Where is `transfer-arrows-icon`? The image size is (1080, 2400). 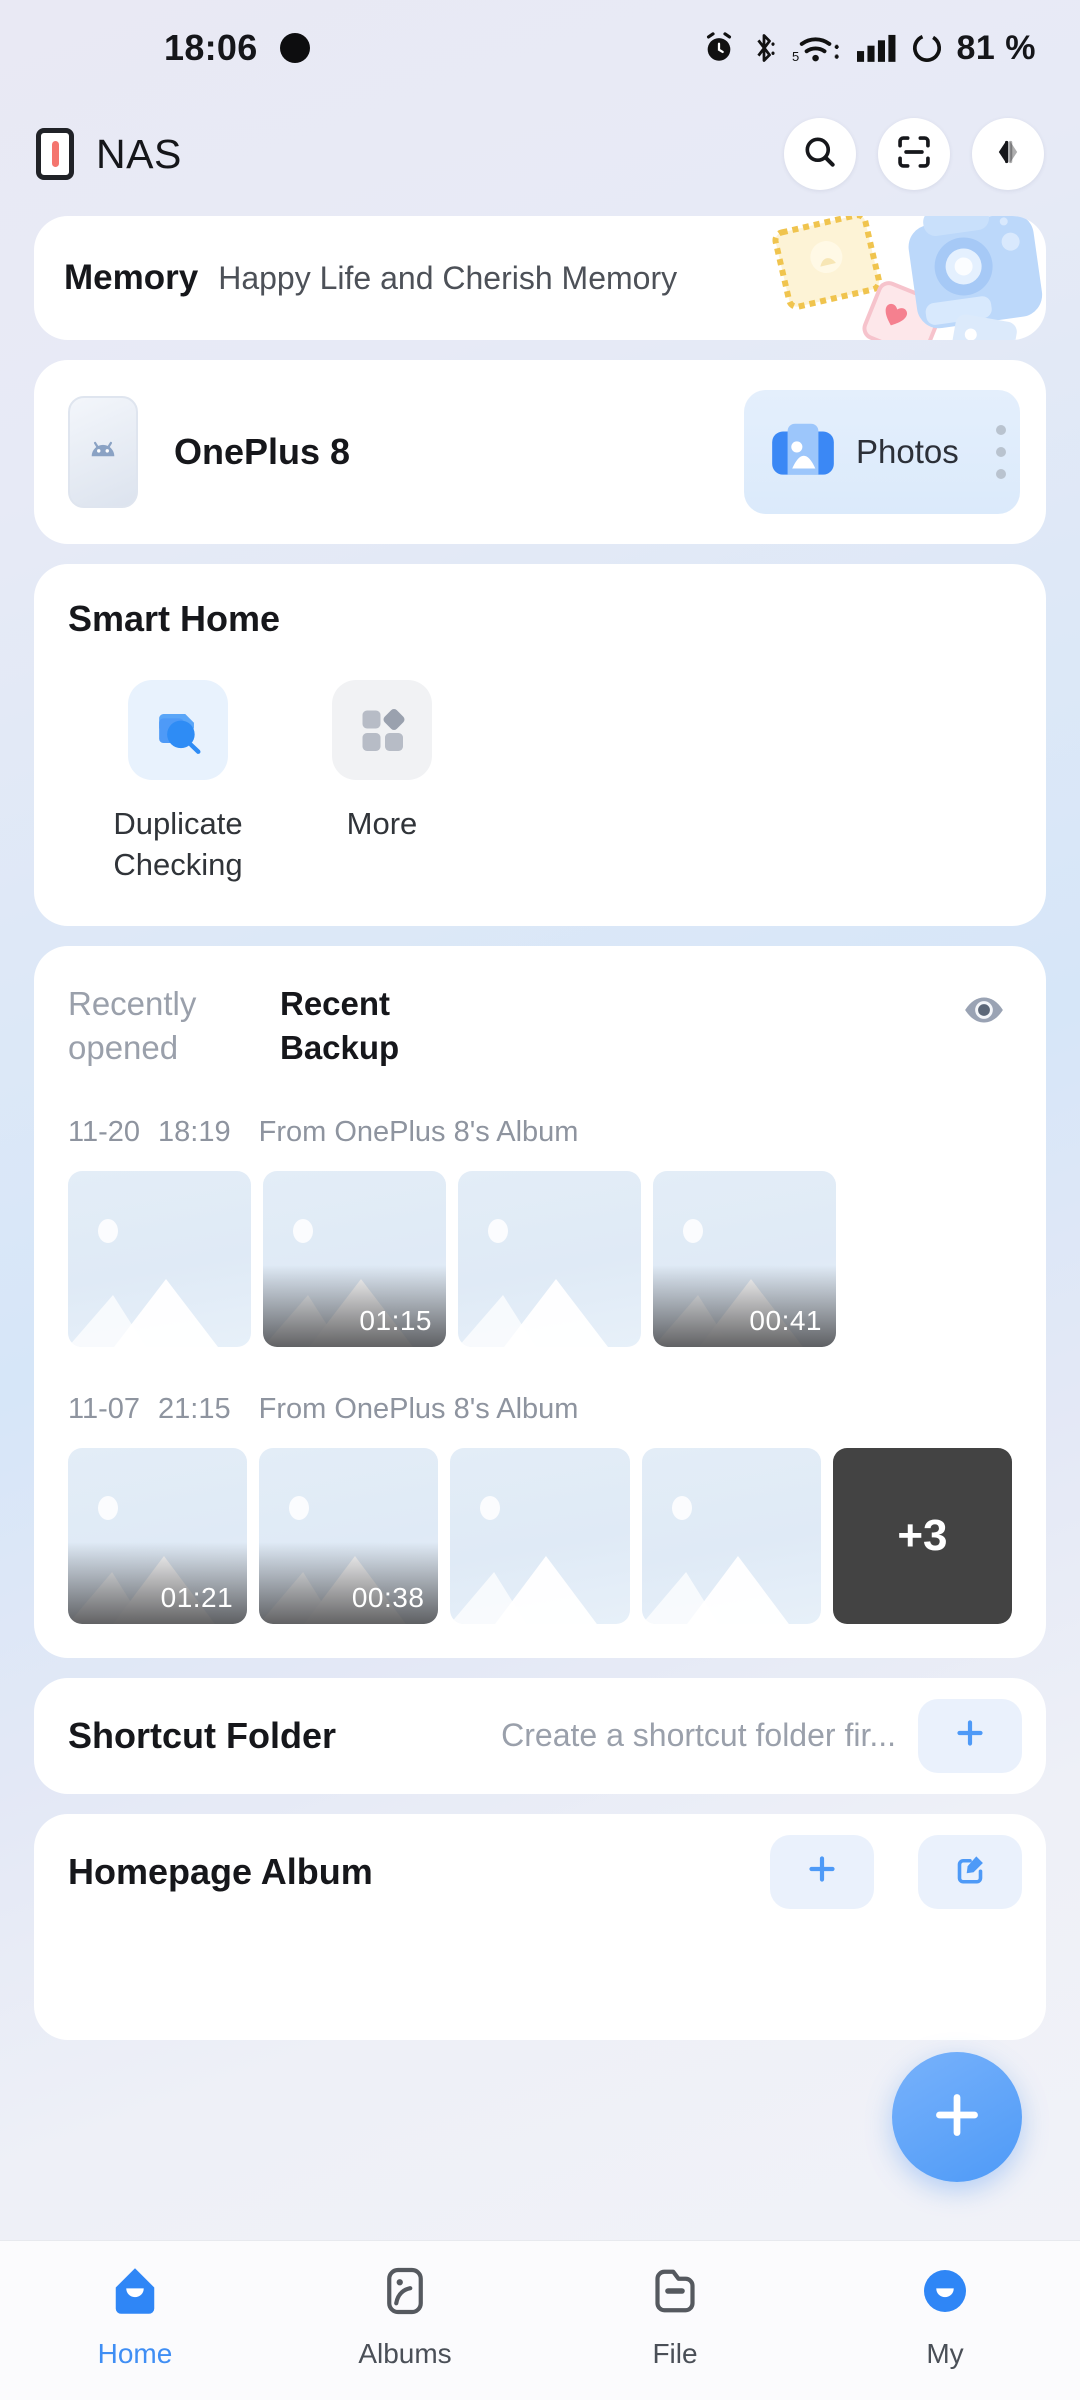
transfer-arrows-icon is located at coordinates (1008, 154).